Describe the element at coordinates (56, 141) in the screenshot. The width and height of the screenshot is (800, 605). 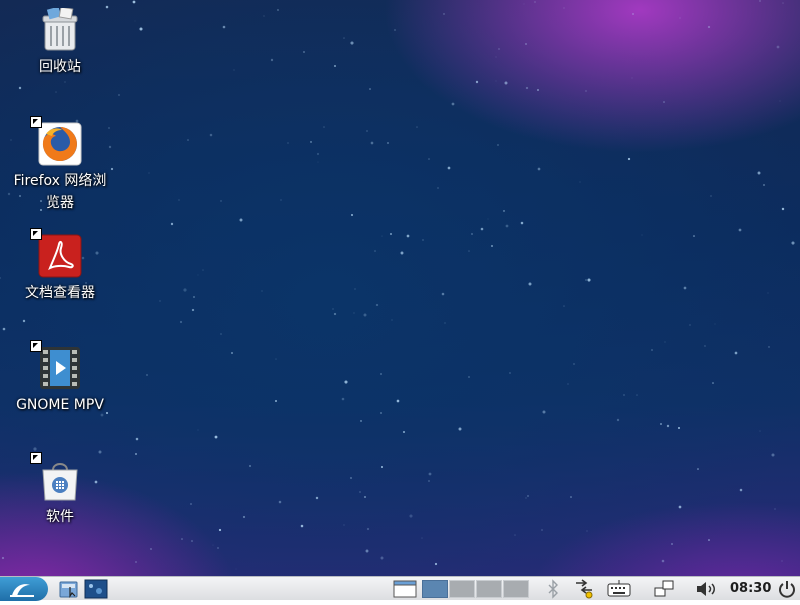
I see `firefox-icon` at that location.